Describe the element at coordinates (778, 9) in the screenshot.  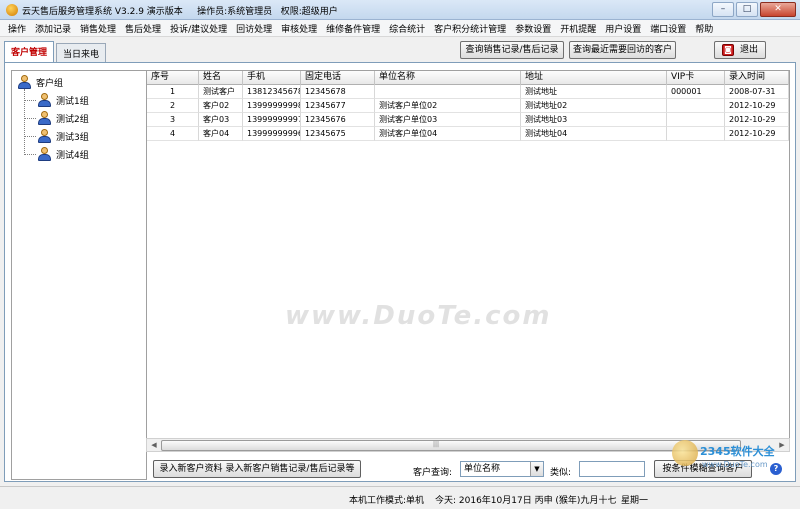
I see `close-button: ✕` at that location.